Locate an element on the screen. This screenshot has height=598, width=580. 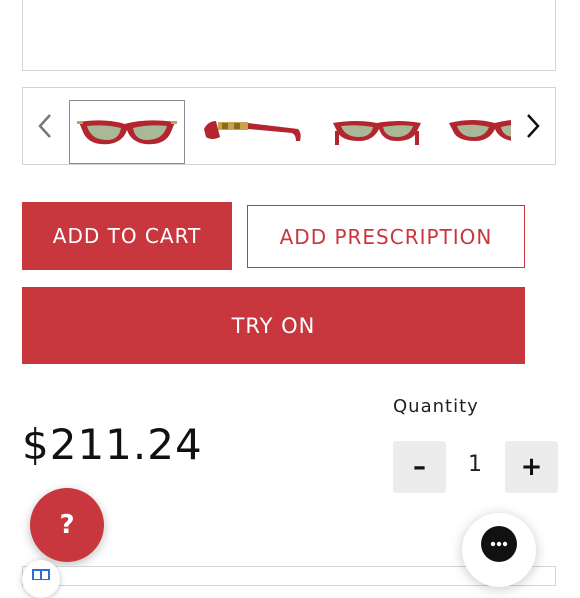
thumbnail-front-alt is located at coordinates (377, 131).